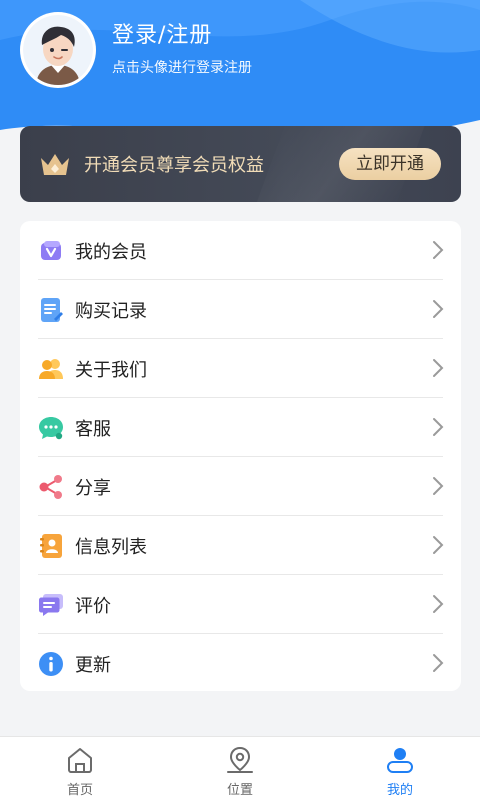 The width and height of the screenshot is (480, 800). Describe the element at coordinates (239, 790) in the screenshot. I see `tab-label: 位置` at that location.